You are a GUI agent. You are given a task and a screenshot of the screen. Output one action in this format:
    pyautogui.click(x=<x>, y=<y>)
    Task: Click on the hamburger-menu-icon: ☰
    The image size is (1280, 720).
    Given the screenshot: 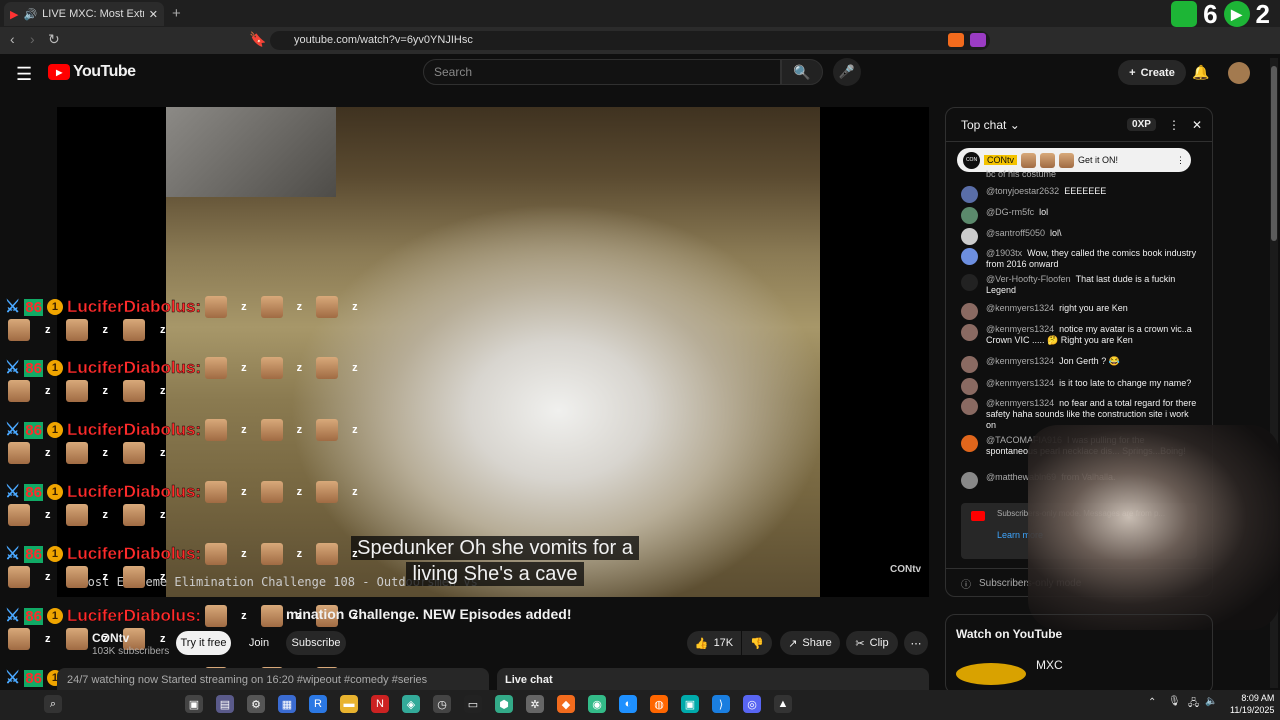 What is the action you would take?
    pyautogui.click(x=24, y=74)
    